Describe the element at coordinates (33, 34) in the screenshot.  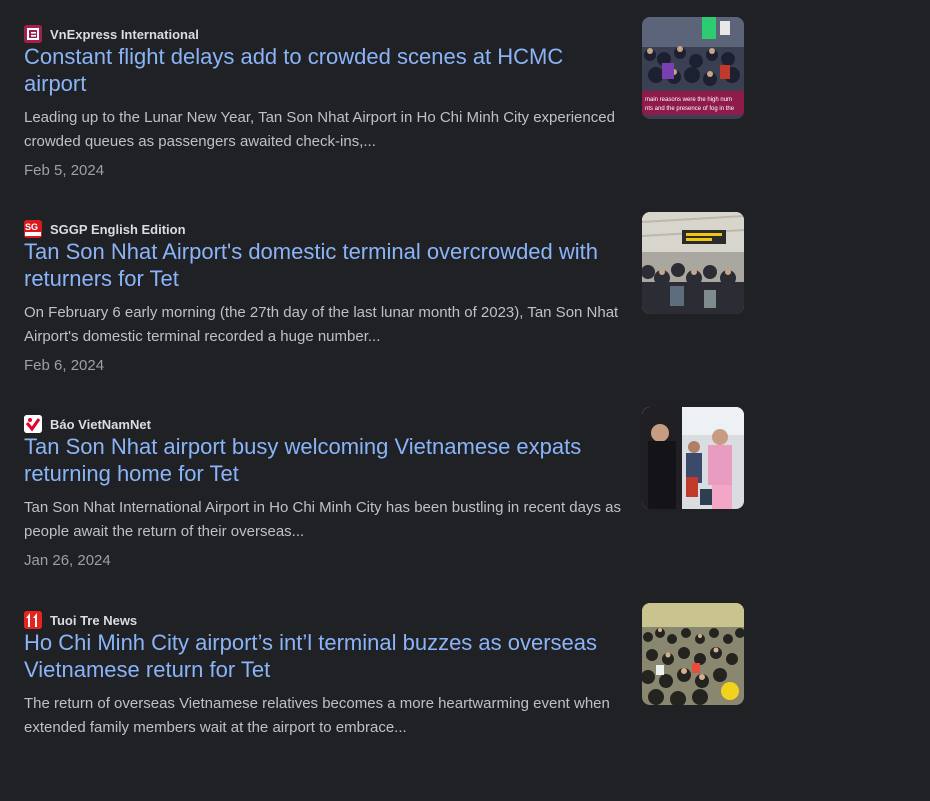
I see `vnexpress-logo-icon` at that location.